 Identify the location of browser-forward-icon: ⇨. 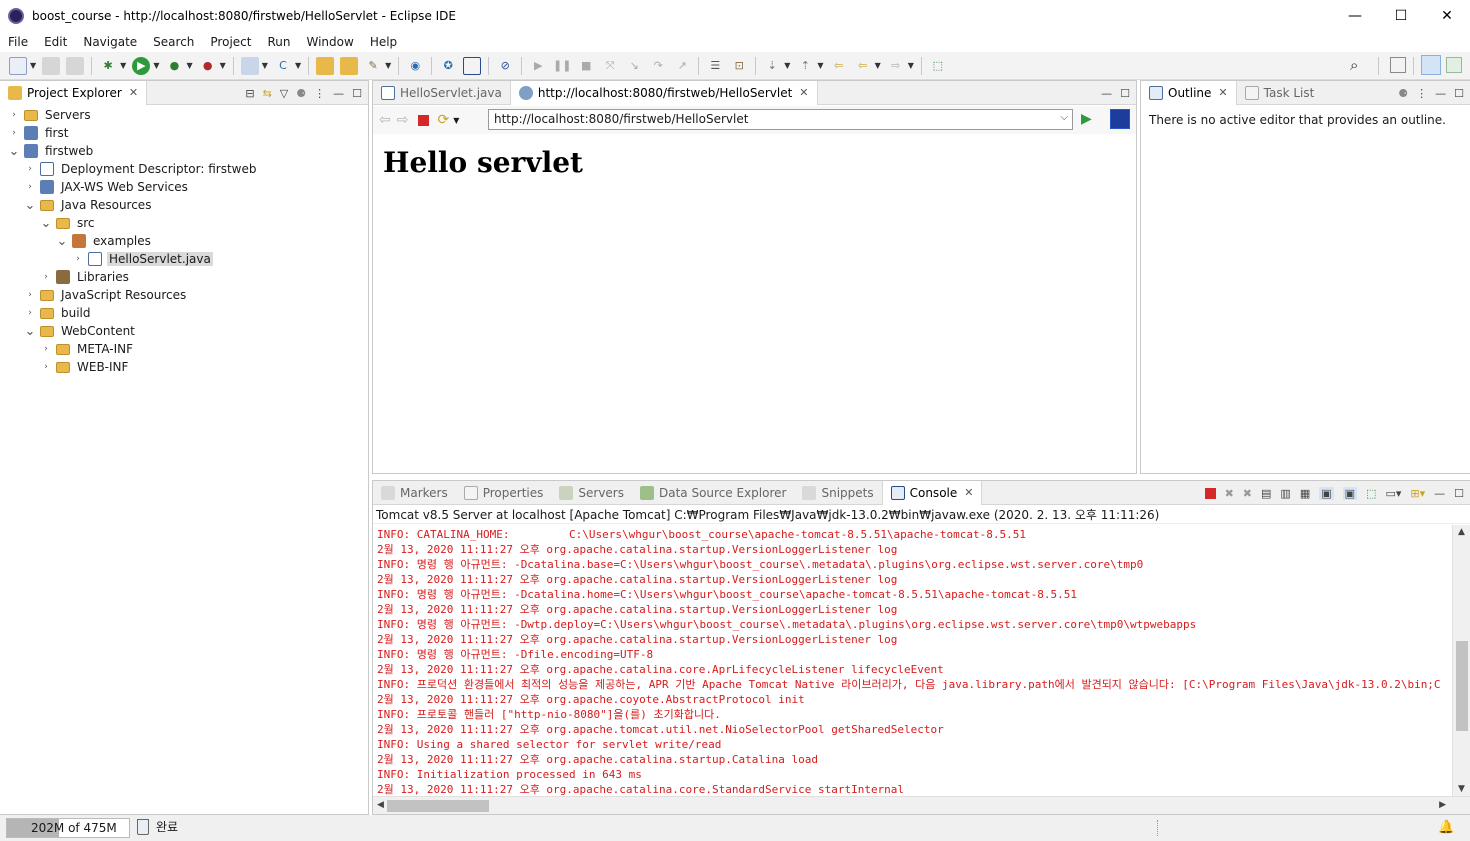
(403, 120).